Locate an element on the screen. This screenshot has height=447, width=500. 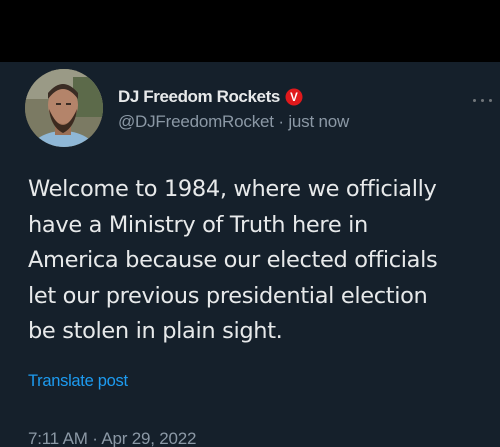
tweet-line: America because our elected officials is located at coordinates (233, 260).